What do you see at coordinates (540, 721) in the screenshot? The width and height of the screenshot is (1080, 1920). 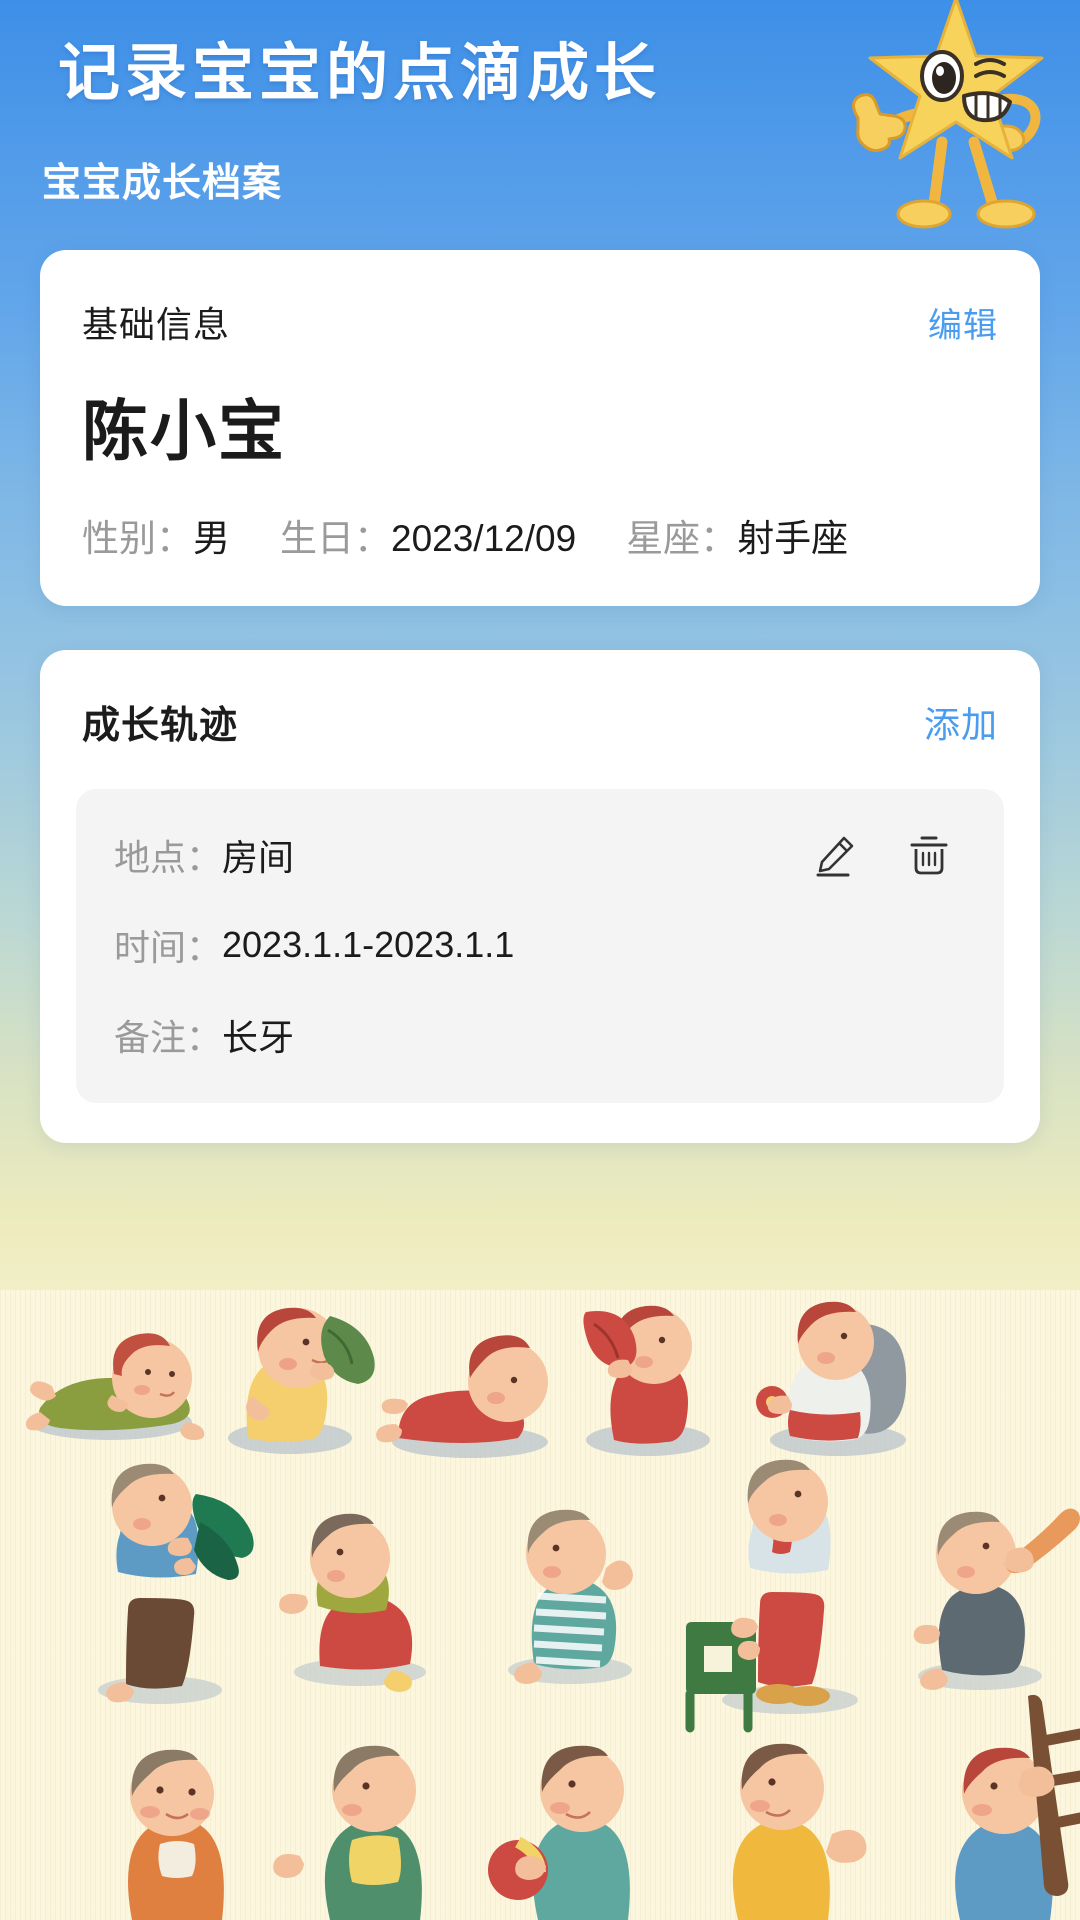 I see `growth-track-header: 成长轨迹 添加` at bounding box center [540, 721].